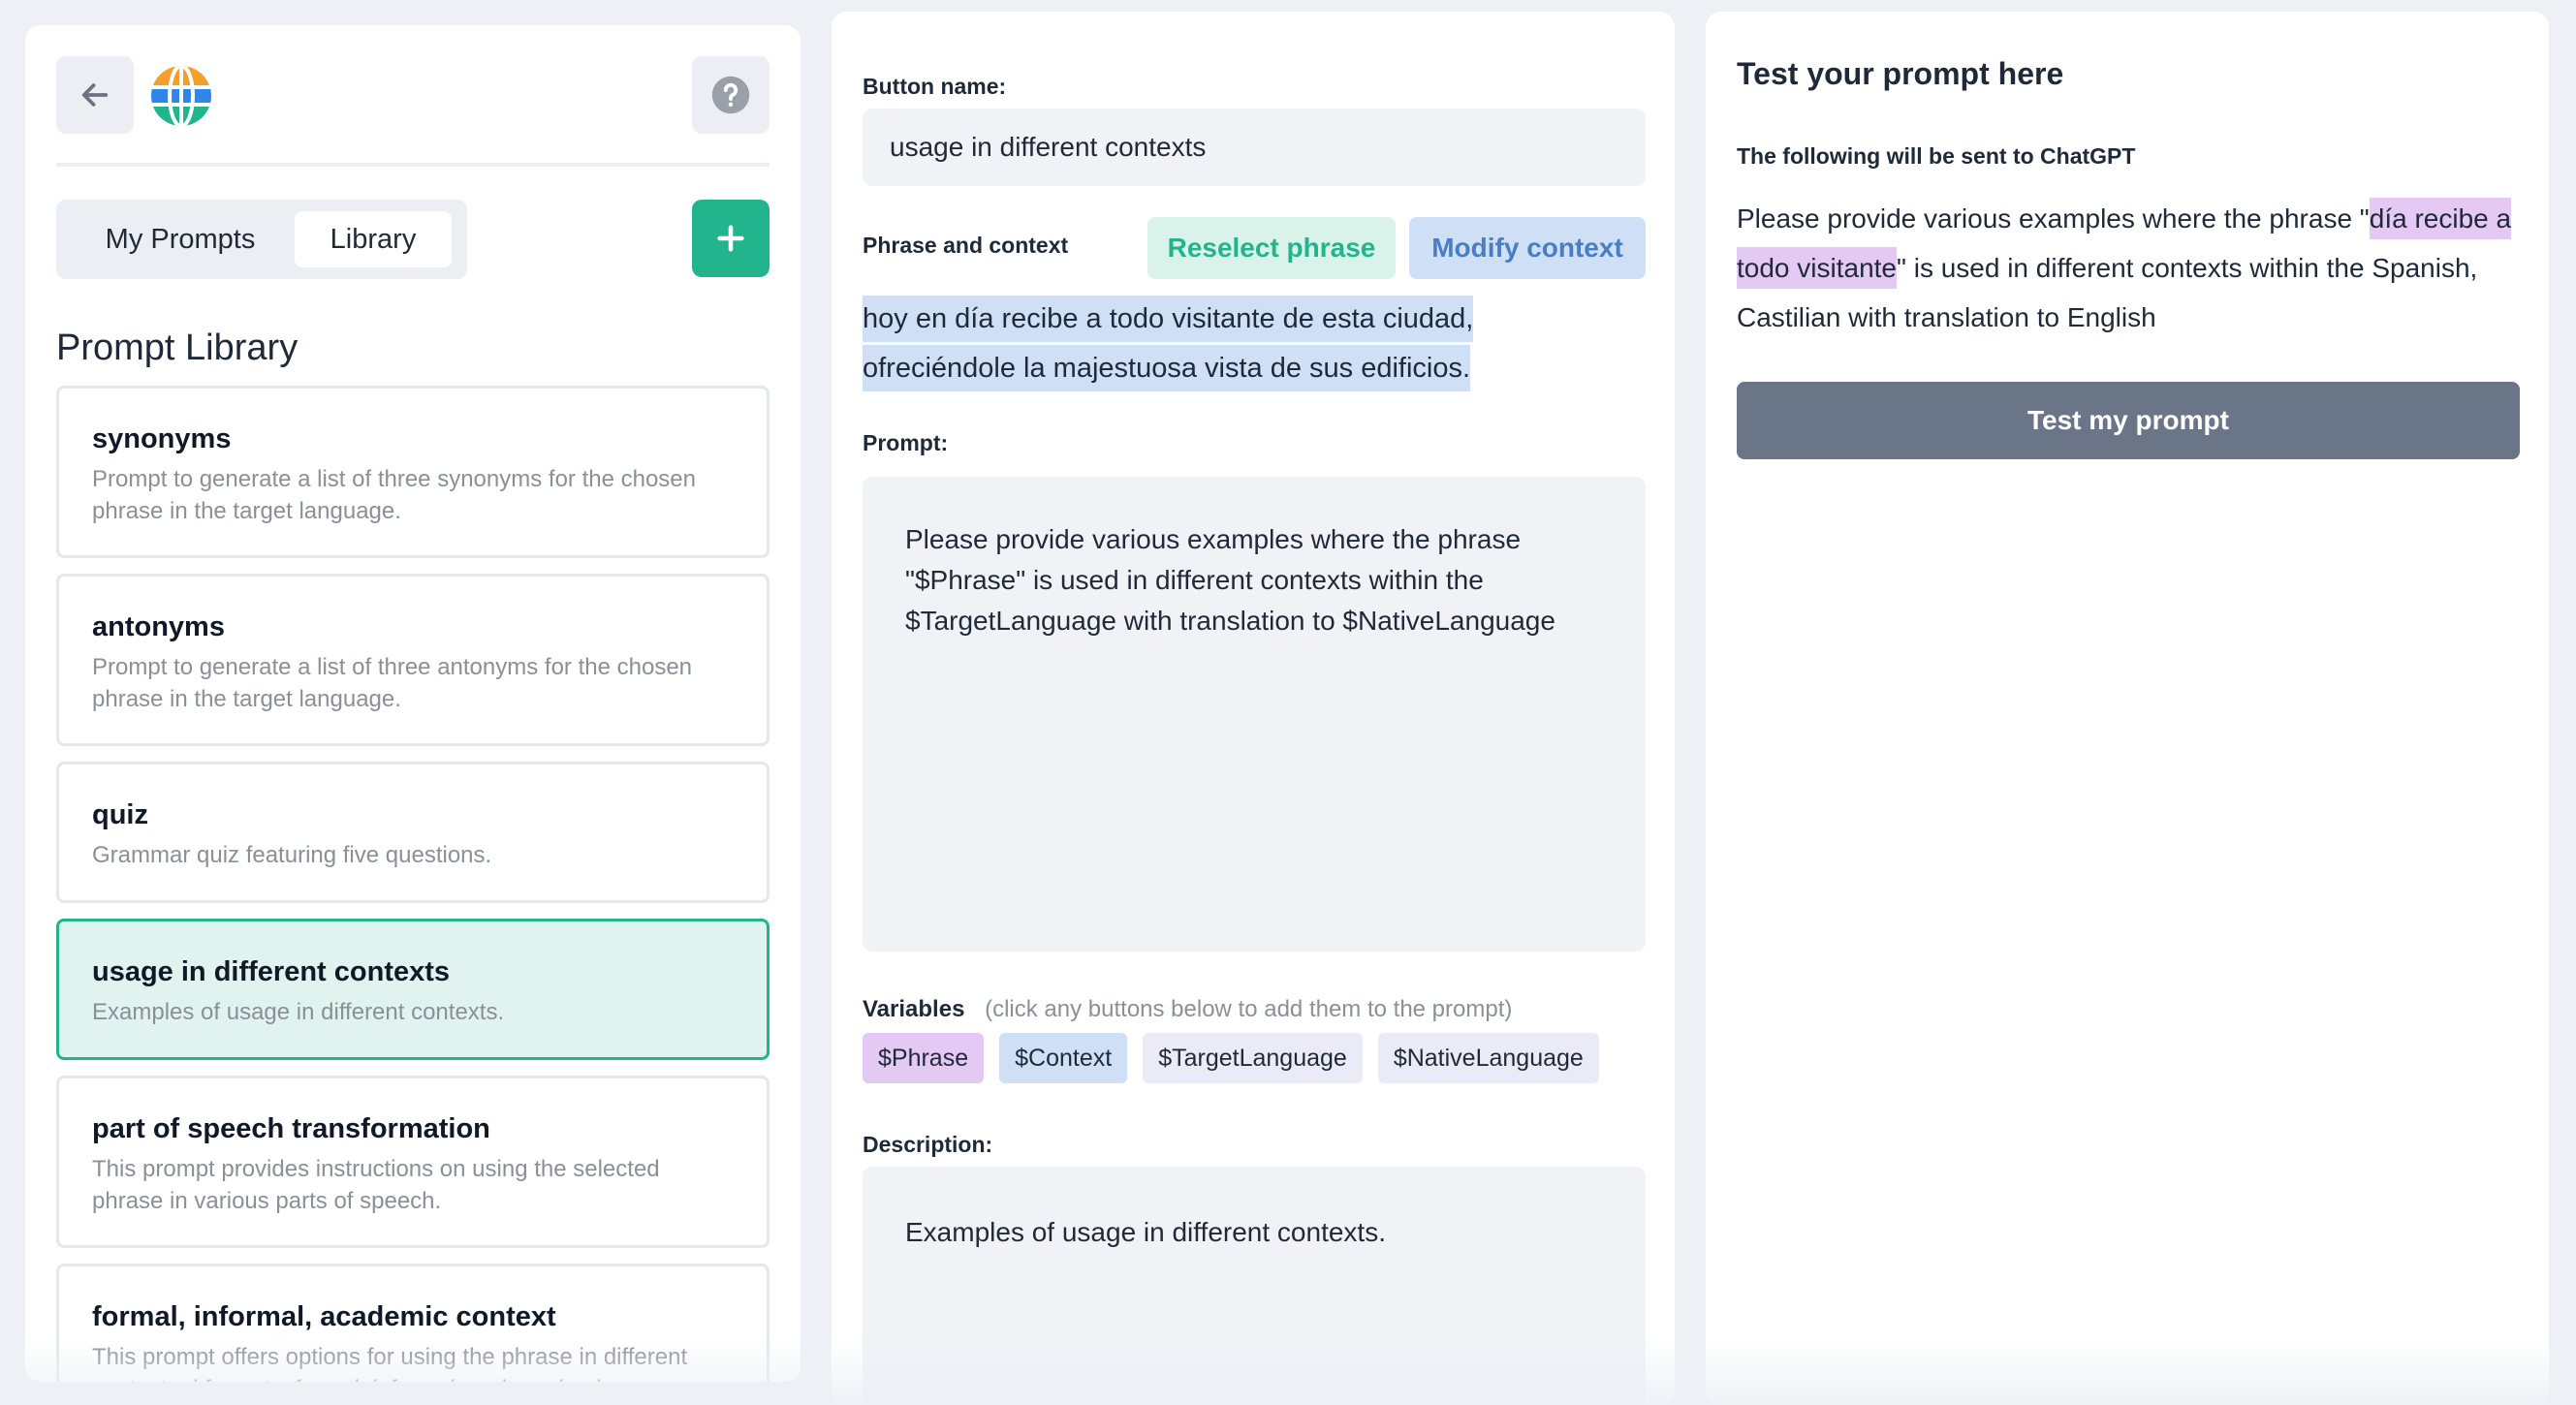 This screenshot has height=1405, width=2576. What do you see at coordinates (162, 438) in the screenshot?
I see `card-title: synonyms` at bounding box center [162, 438].